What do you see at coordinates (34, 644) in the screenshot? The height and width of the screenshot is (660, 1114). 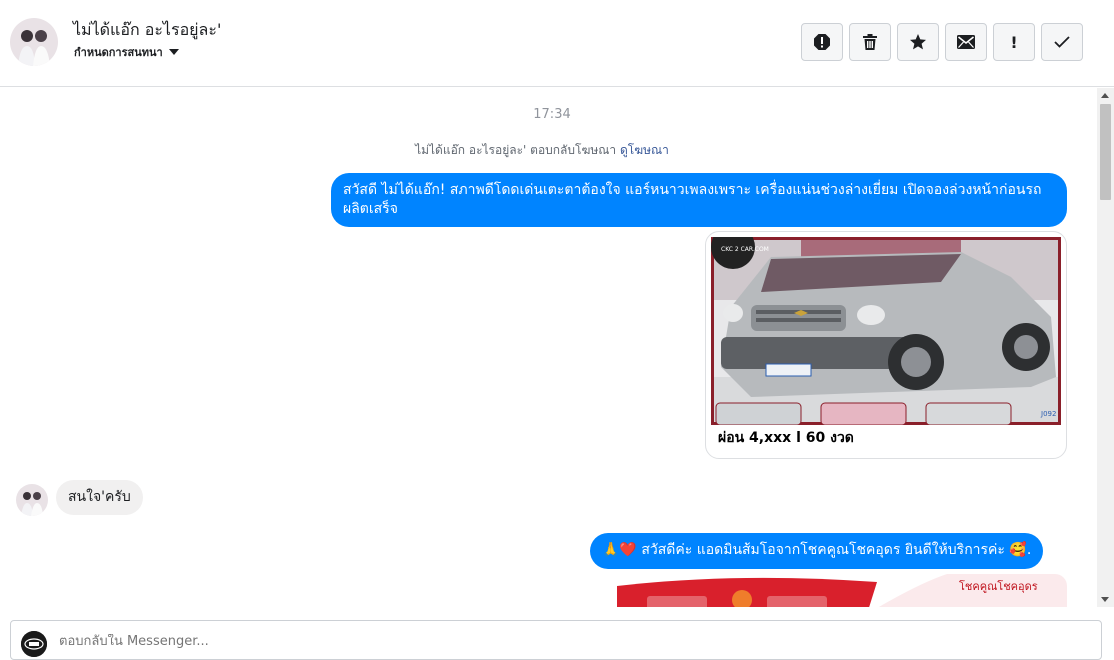 I see `page-avatar` at bounding box center [34, 644].